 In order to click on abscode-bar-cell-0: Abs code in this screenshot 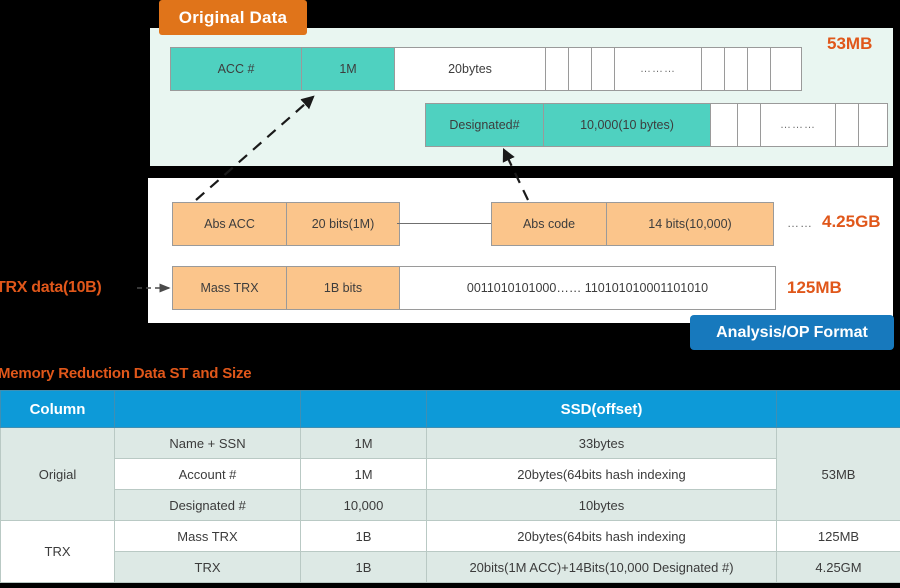, I will do `click(549, 224)`.